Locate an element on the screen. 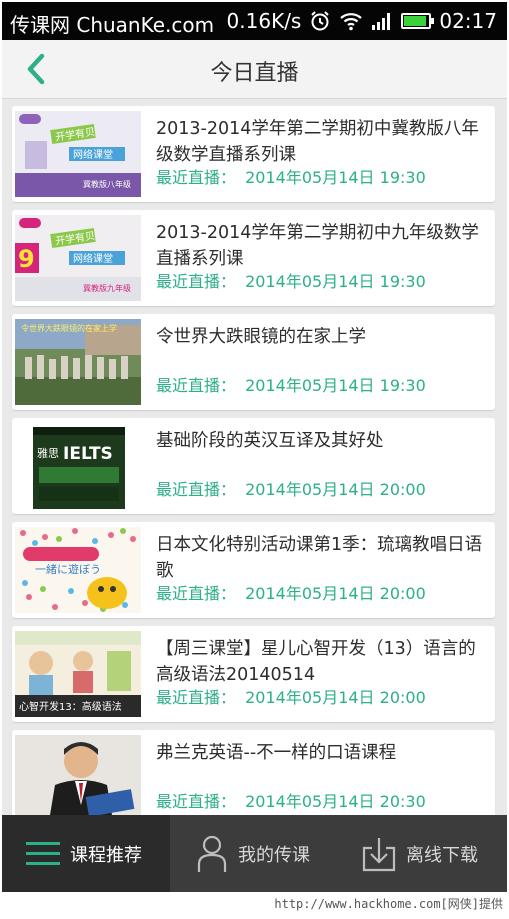  status-time: 02:17 is located at coordinates (468, 21).